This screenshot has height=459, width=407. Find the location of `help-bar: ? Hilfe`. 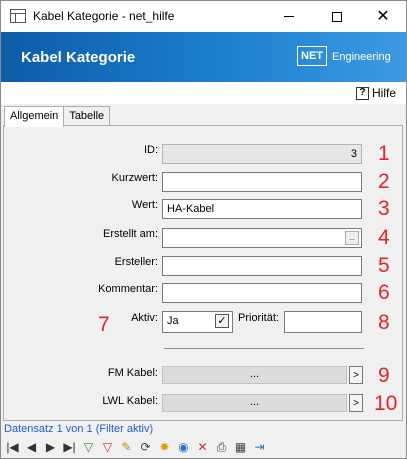

help-bar: ? Hilfe is located at coordinates (203, 93).